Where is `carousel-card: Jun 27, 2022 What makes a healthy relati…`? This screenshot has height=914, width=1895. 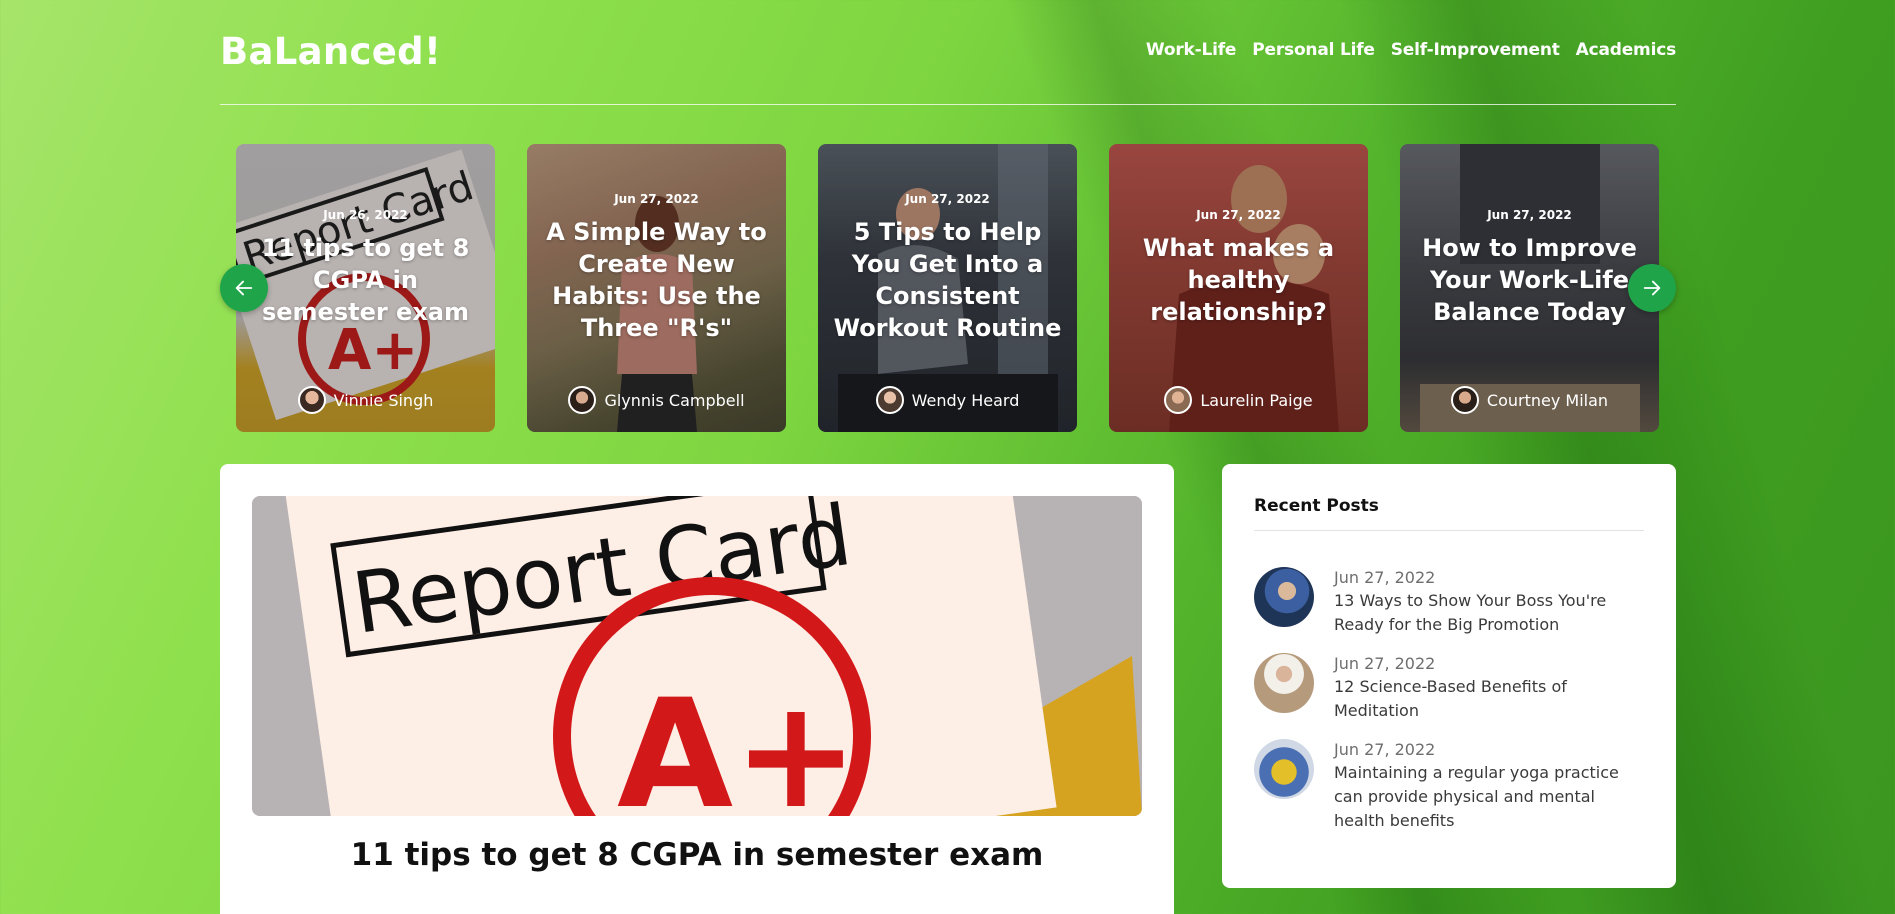
carousel-card: Jun 27, 2022 What makes a healthy relati… is located at coordinates (1238, 288).